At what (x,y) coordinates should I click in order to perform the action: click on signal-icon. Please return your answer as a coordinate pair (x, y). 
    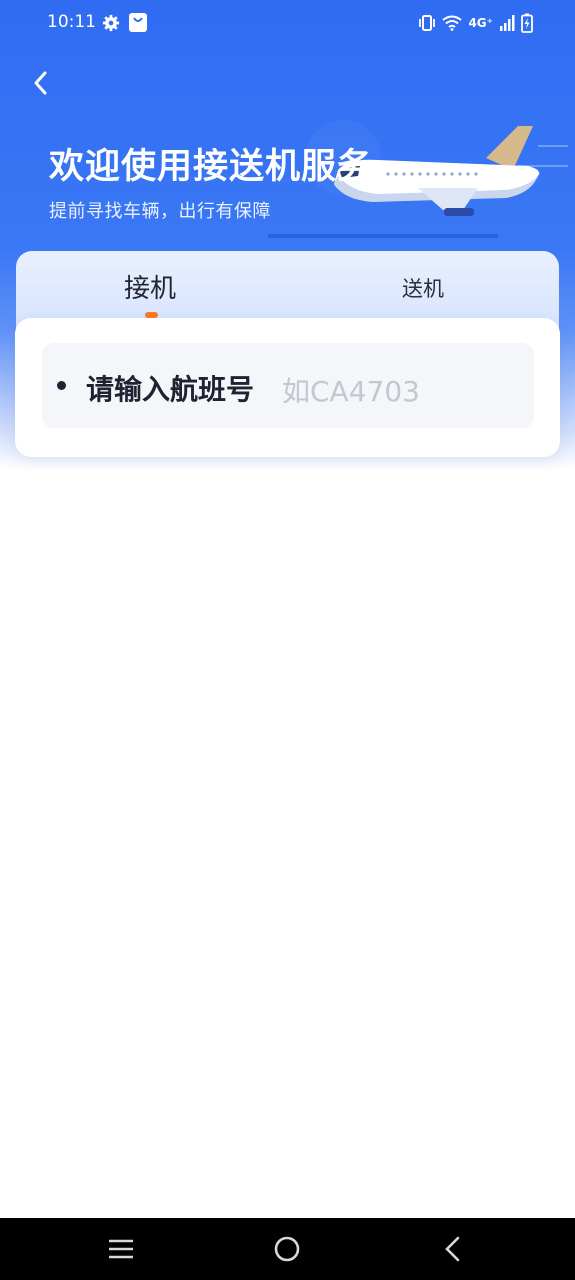
    Looking at the image, I should click on (507, 23).